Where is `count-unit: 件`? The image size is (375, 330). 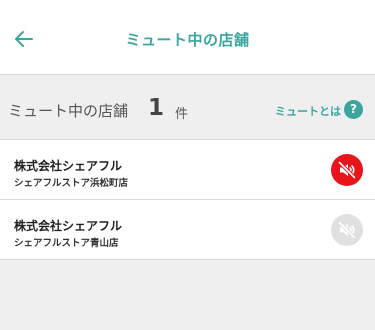 count-unit: 件 is located at coordinates (182, 114).